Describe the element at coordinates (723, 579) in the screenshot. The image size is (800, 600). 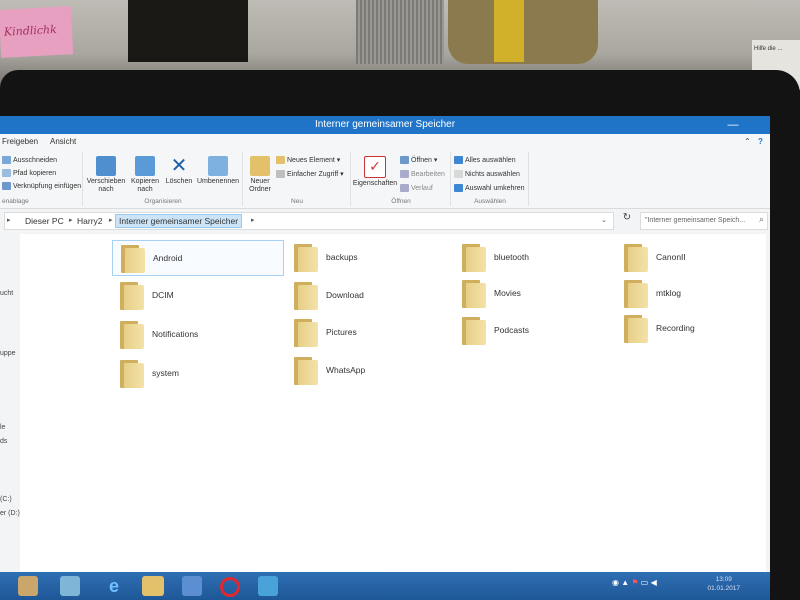
I see `clock-time: 13:09` at that location.